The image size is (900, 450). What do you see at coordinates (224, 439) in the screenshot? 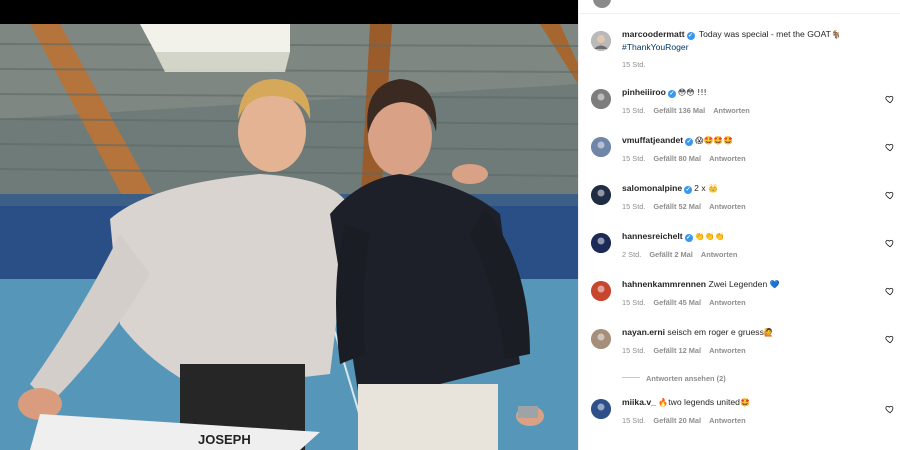
I see `net-brand-text: JOSEPH` at bounding box center [224, 439].